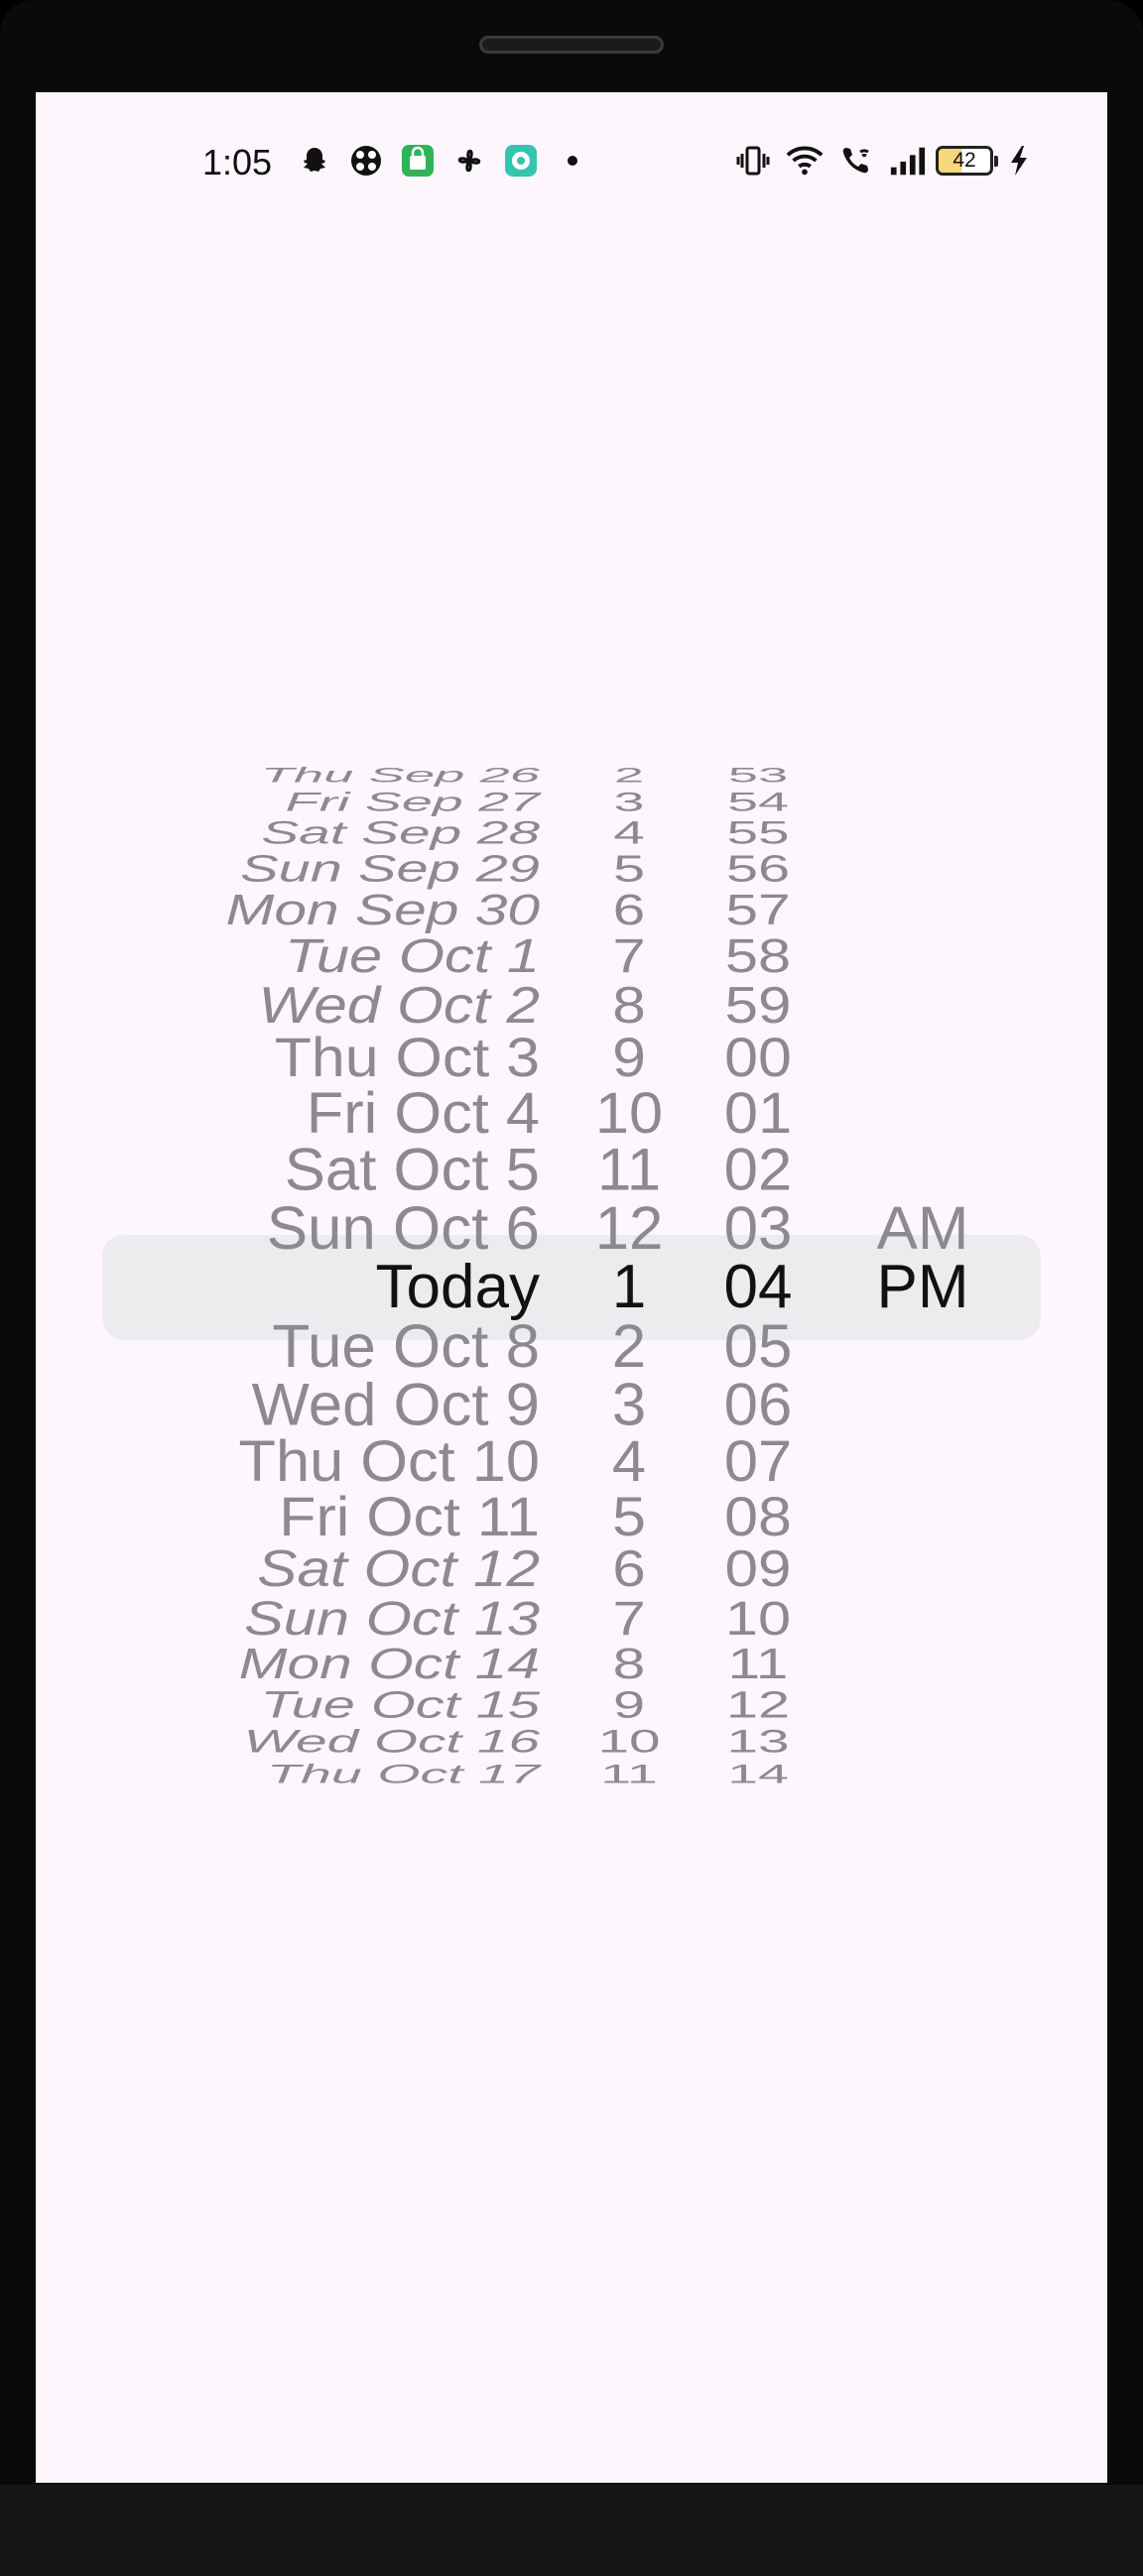  I want to click on picker-hour-cell: 10, so click(629, 1742).